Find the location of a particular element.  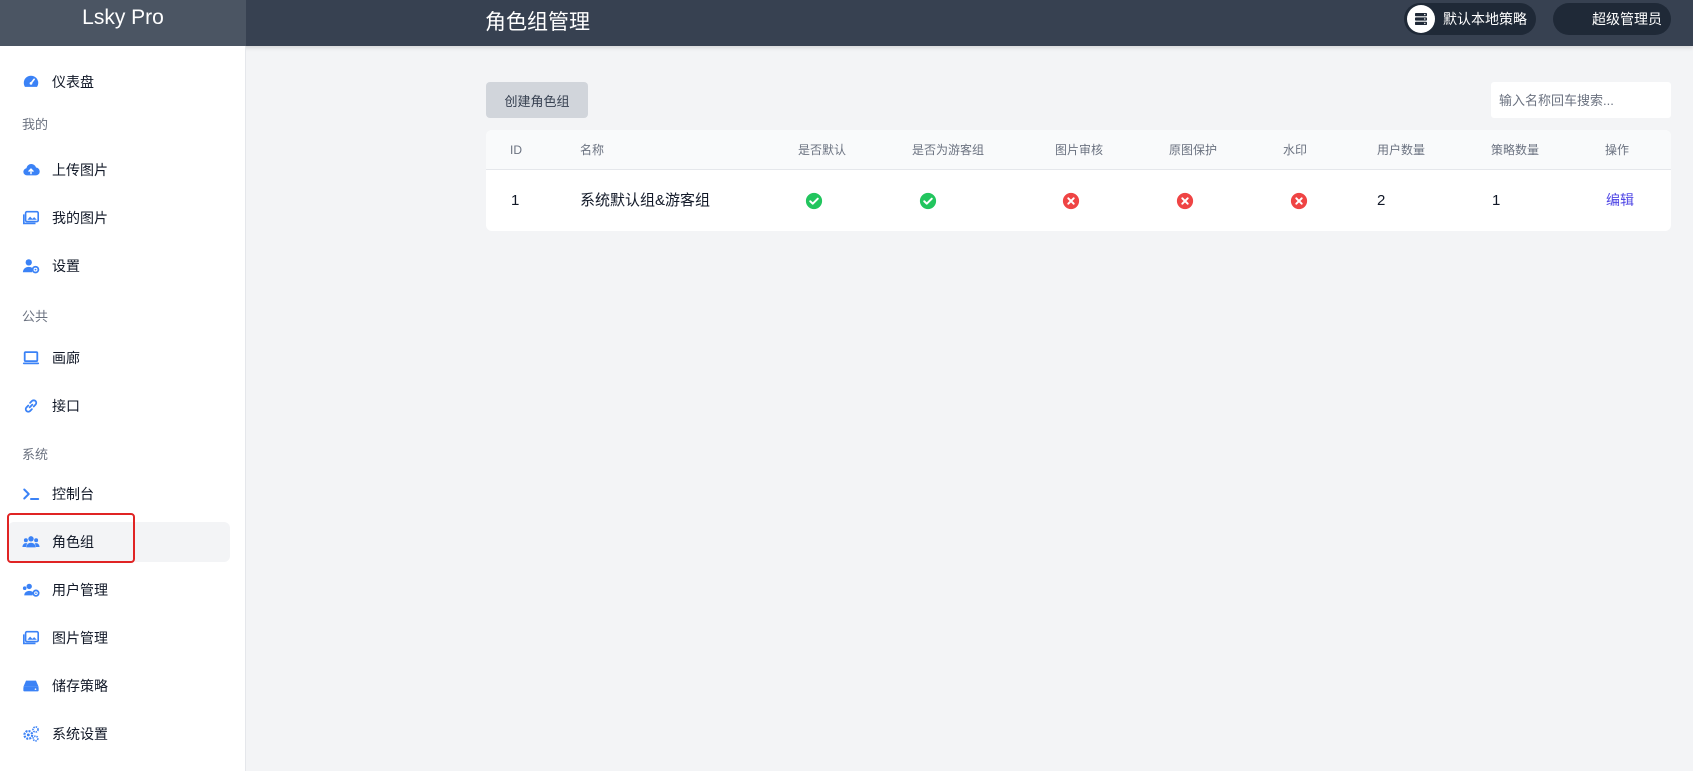

strategy-selector: 默认本地策略 is located at coordinates (1470, 19).